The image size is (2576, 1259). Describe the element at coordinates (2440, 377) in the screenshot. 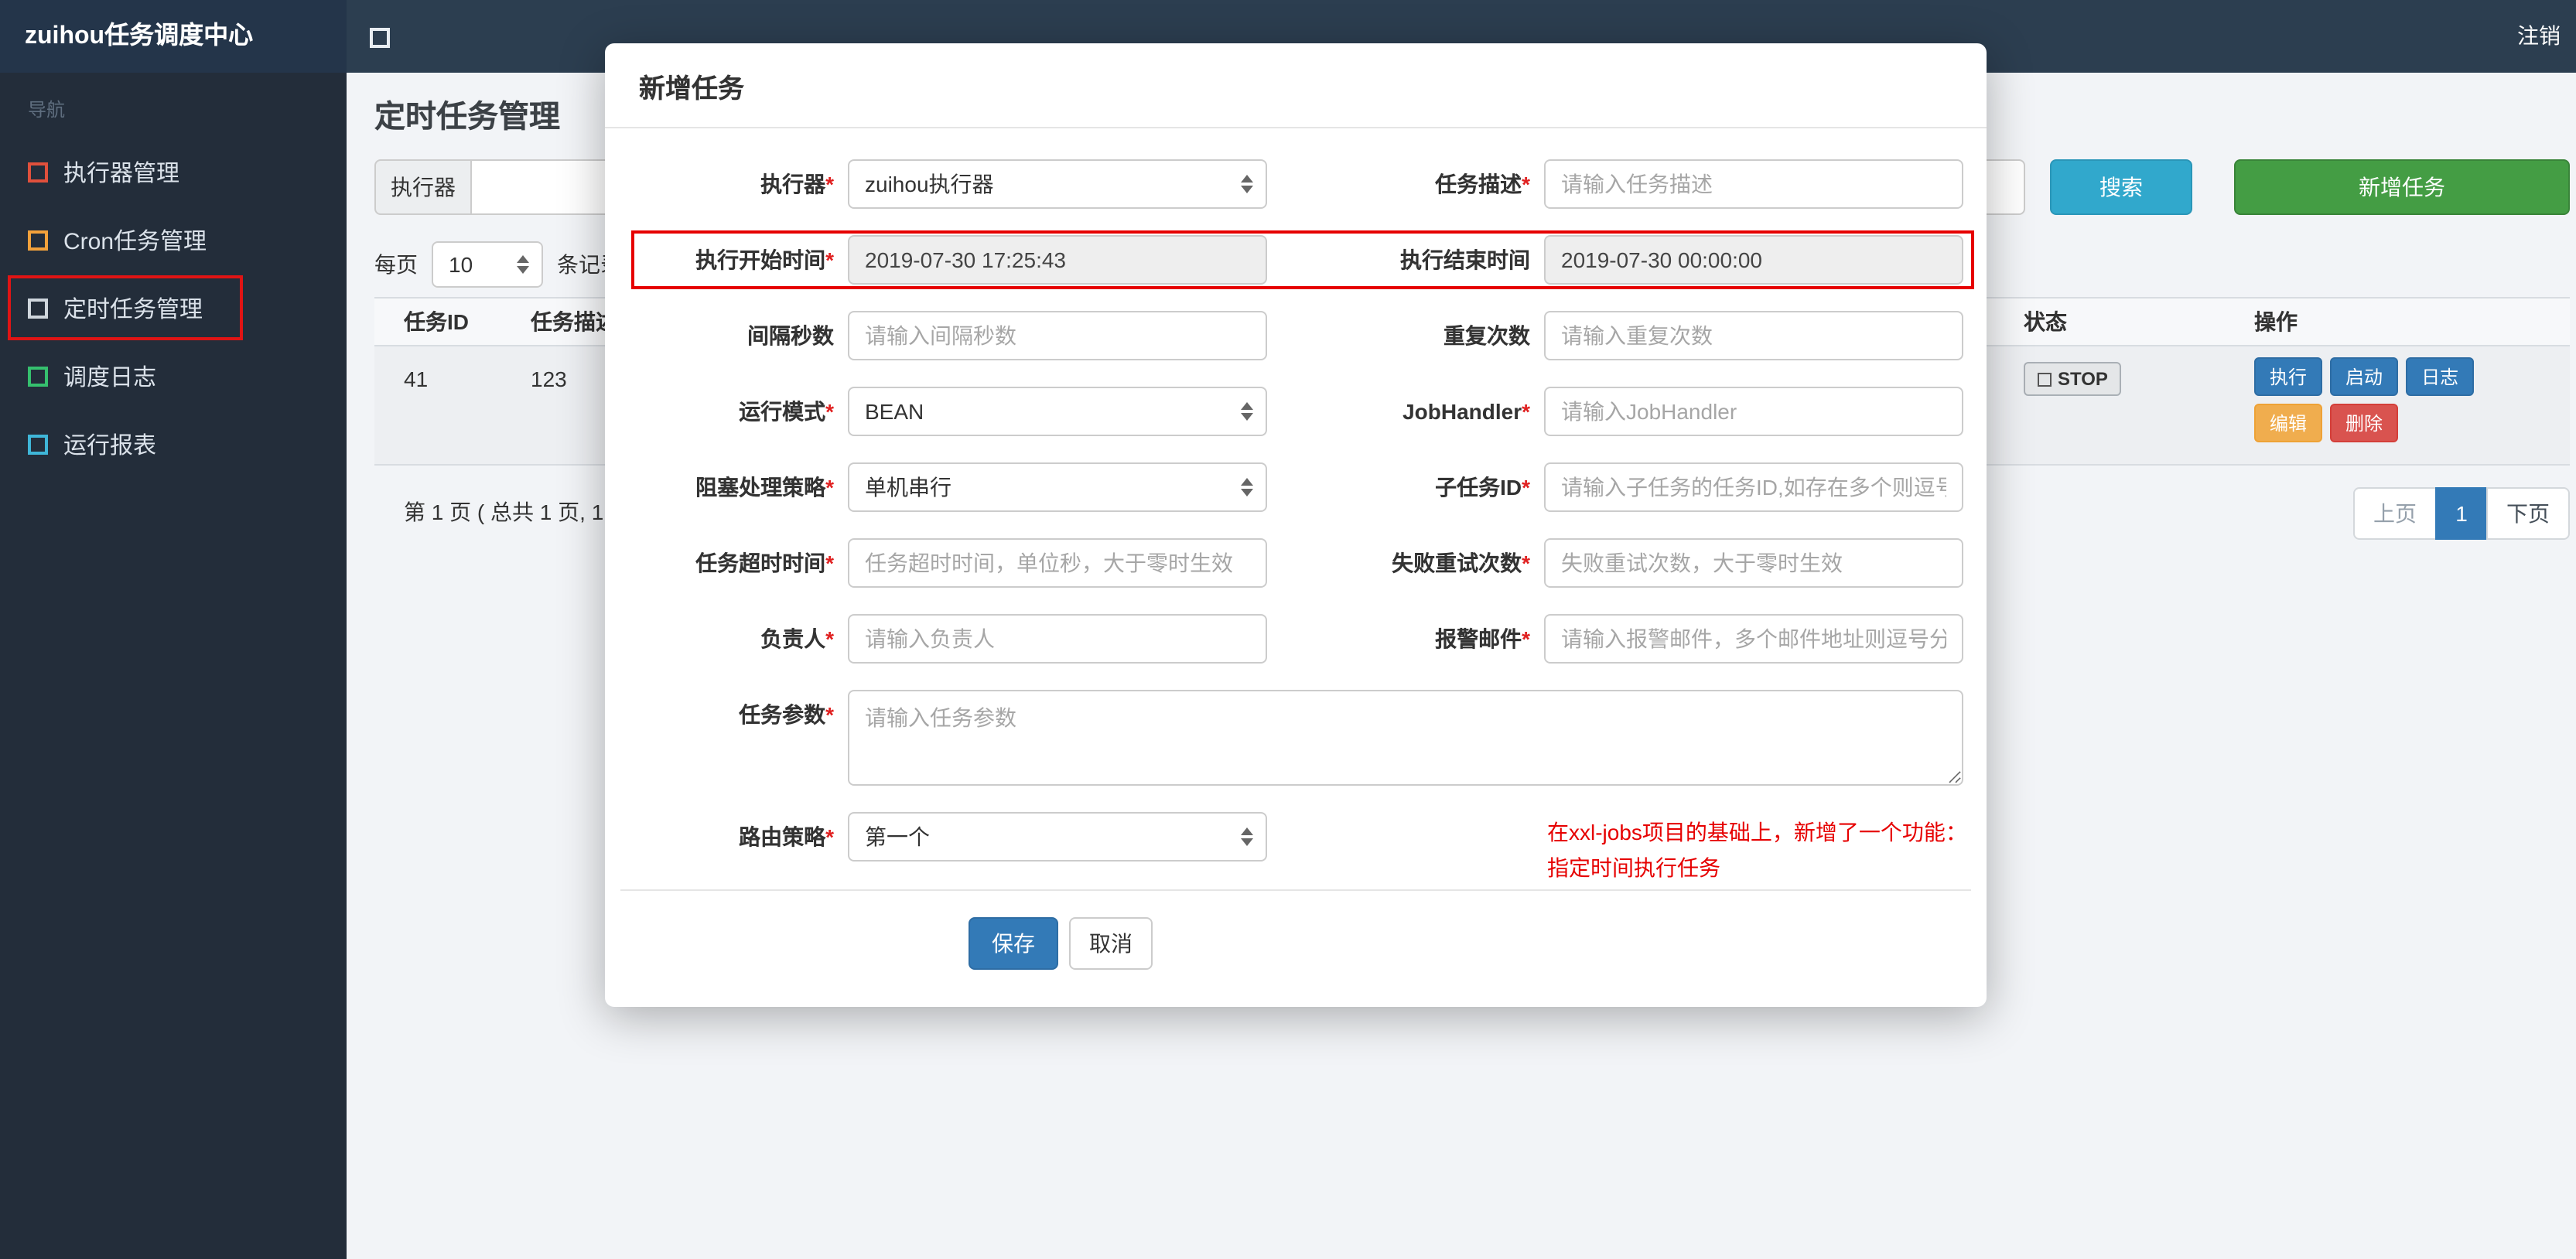

I see `log-button: 日志` at that location.